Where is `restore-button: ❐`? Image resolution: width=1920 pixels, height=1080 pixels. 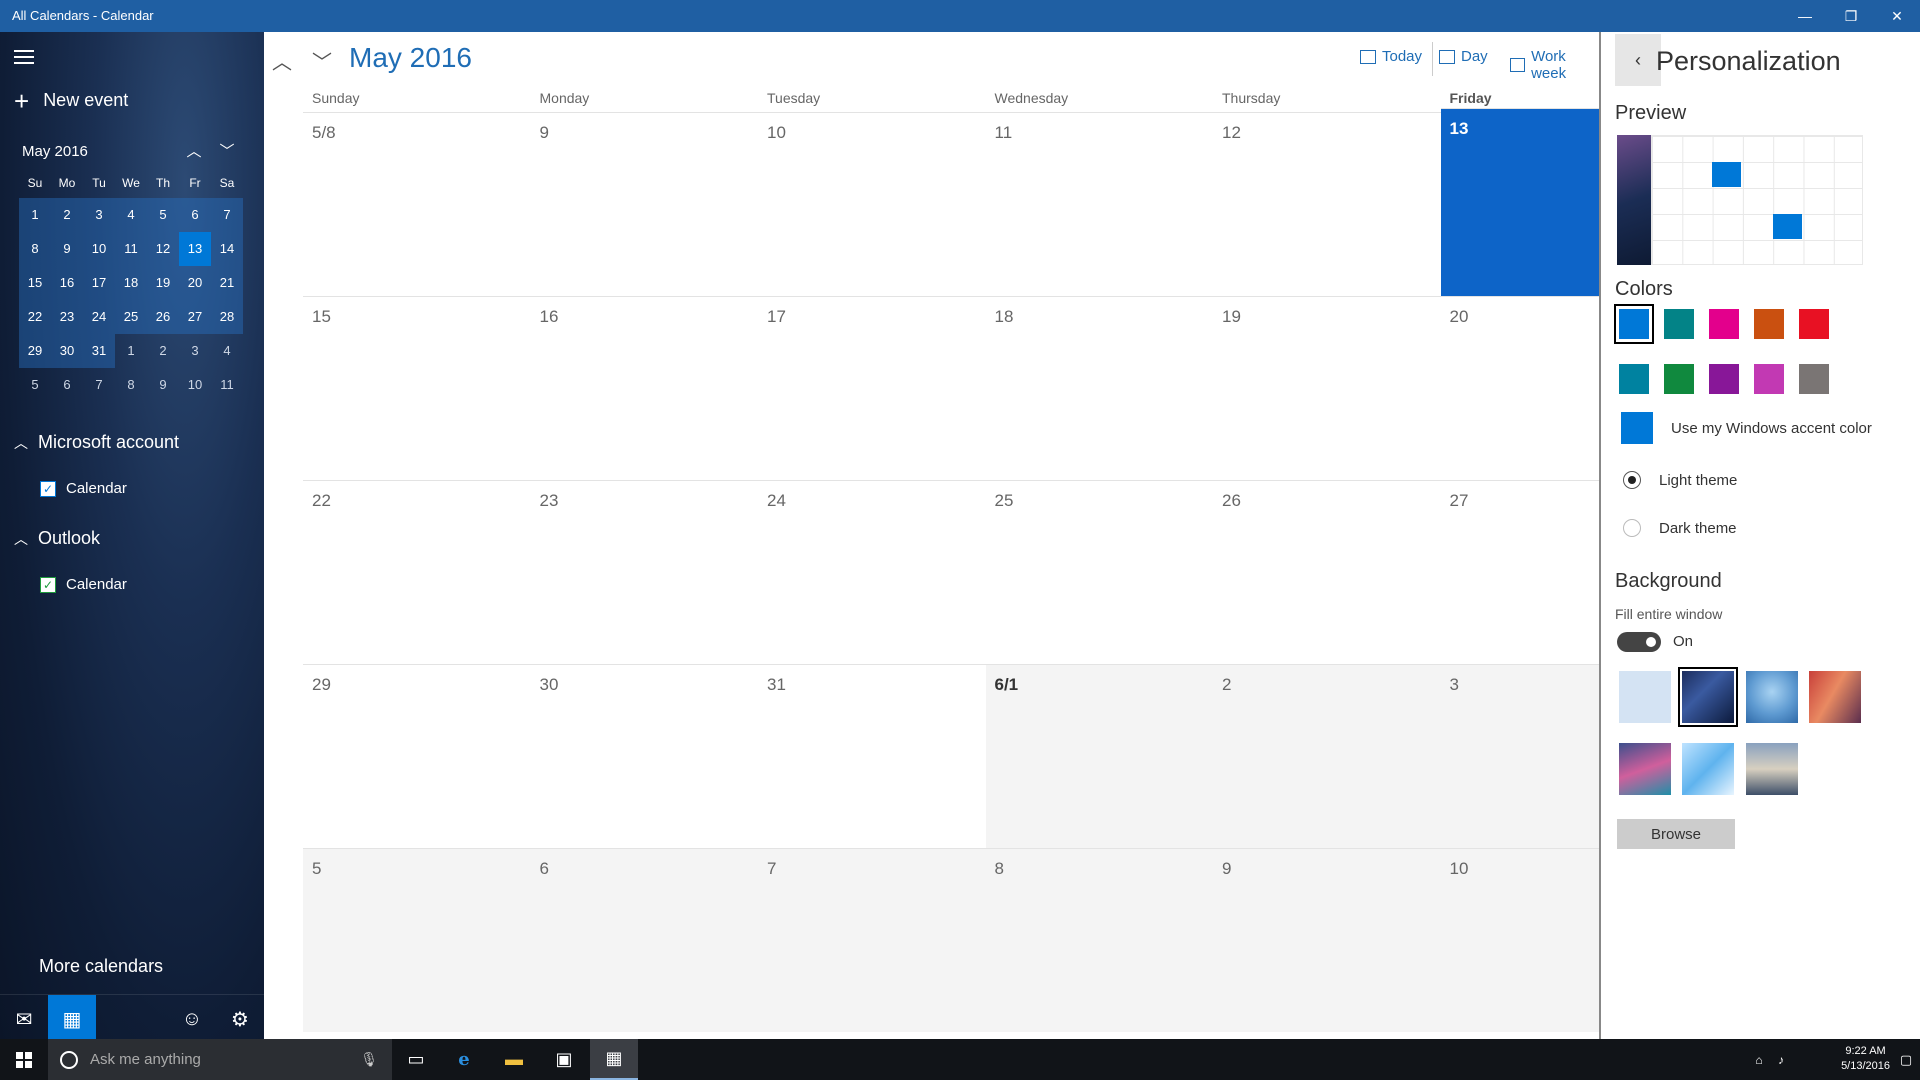 restore-button: ❐ is located at coordinates (1851, 16).